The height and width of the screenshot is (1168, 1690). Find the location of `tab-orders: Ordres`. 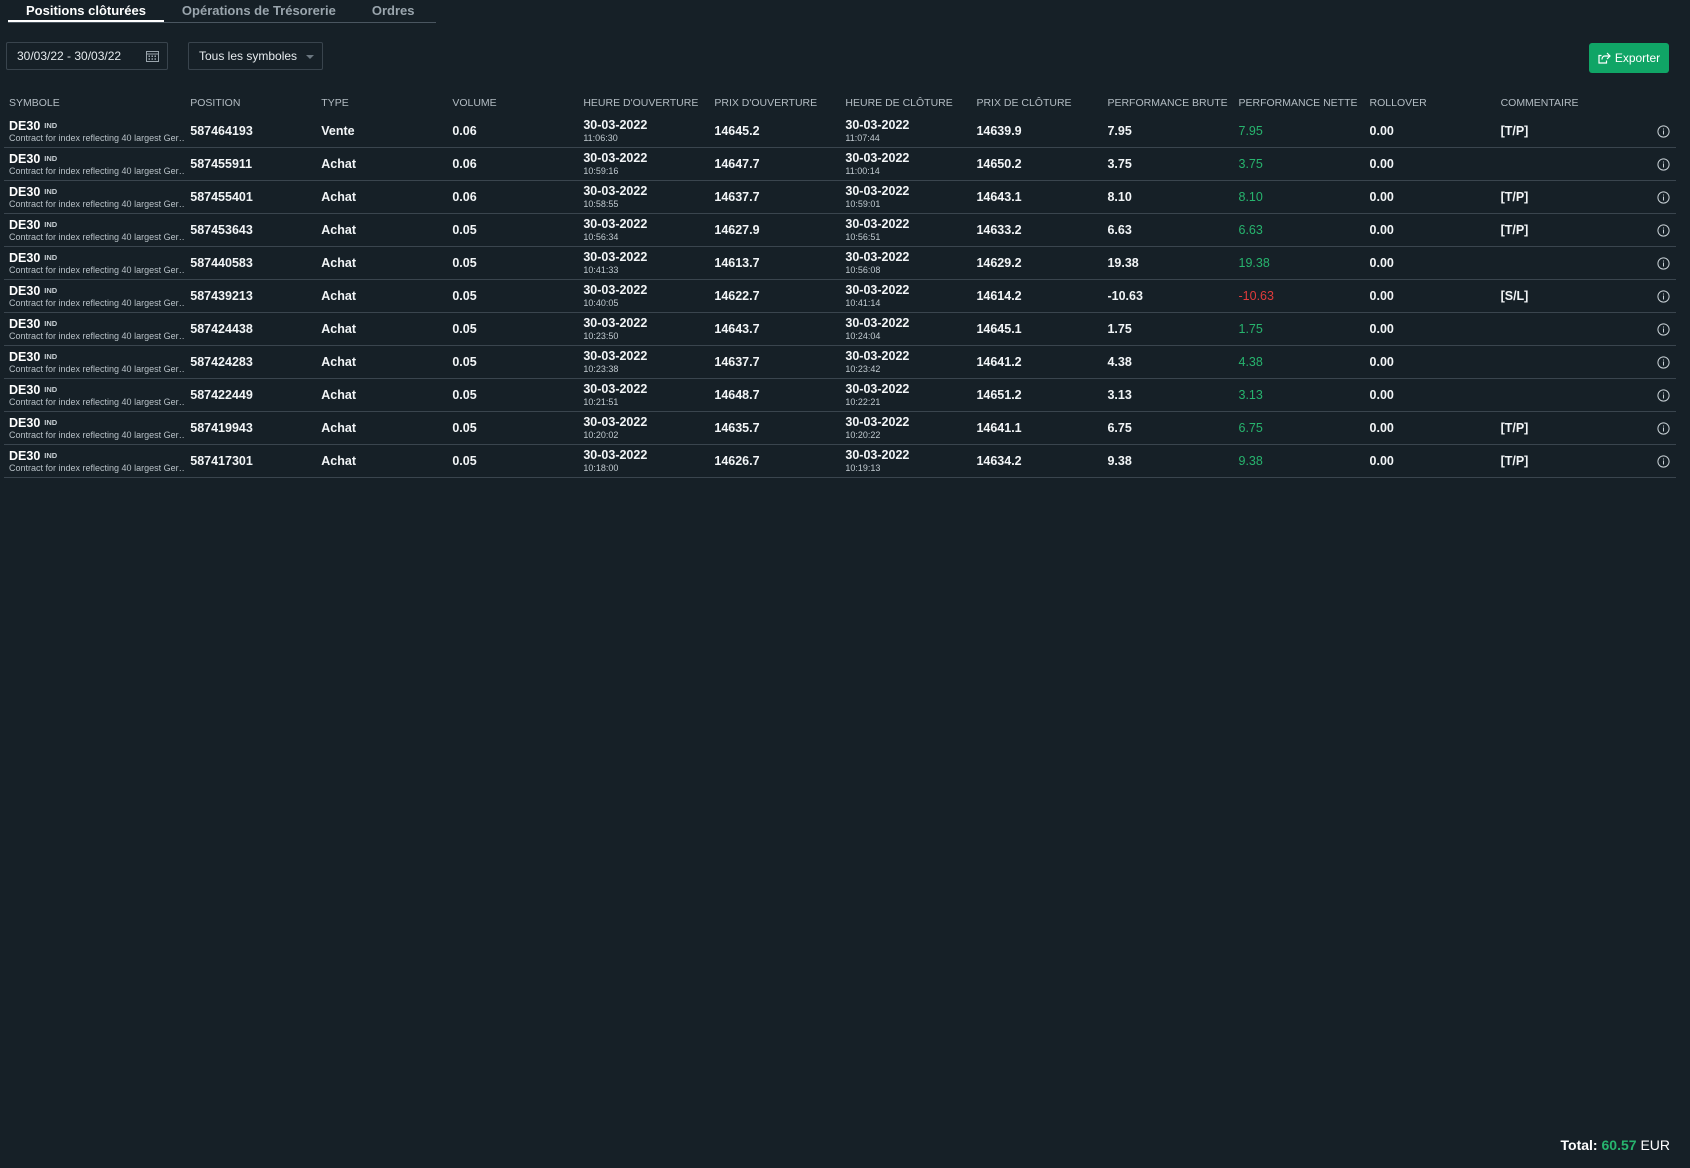

tab-orders: Ordres is located at coordinates (393, 11).